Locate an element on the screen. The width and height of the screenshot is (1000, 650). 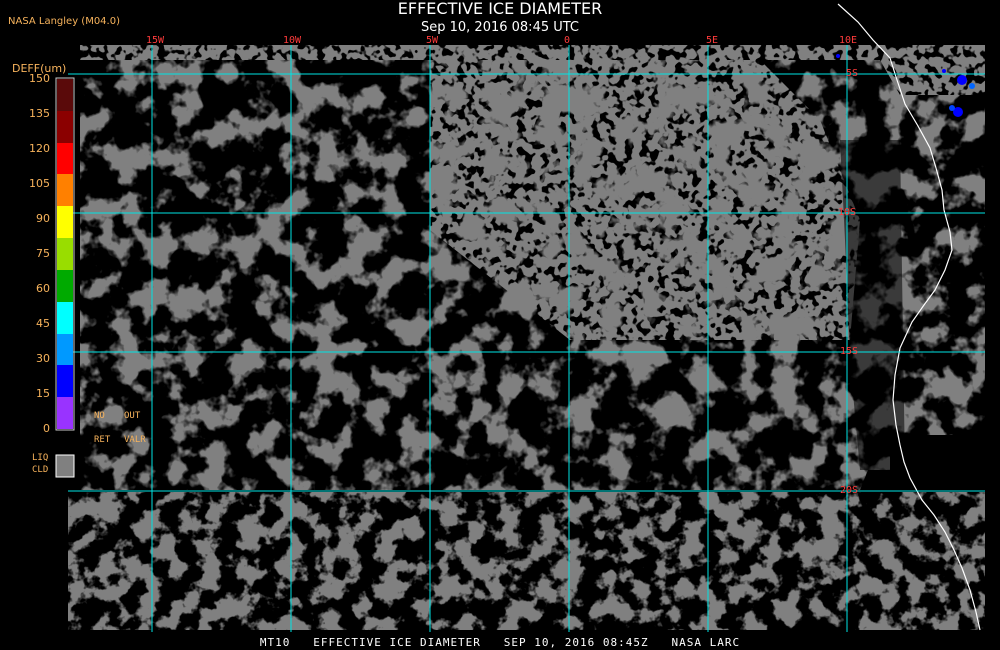
colorbar-tick-label: 105 is located at coordinates (39, 183).